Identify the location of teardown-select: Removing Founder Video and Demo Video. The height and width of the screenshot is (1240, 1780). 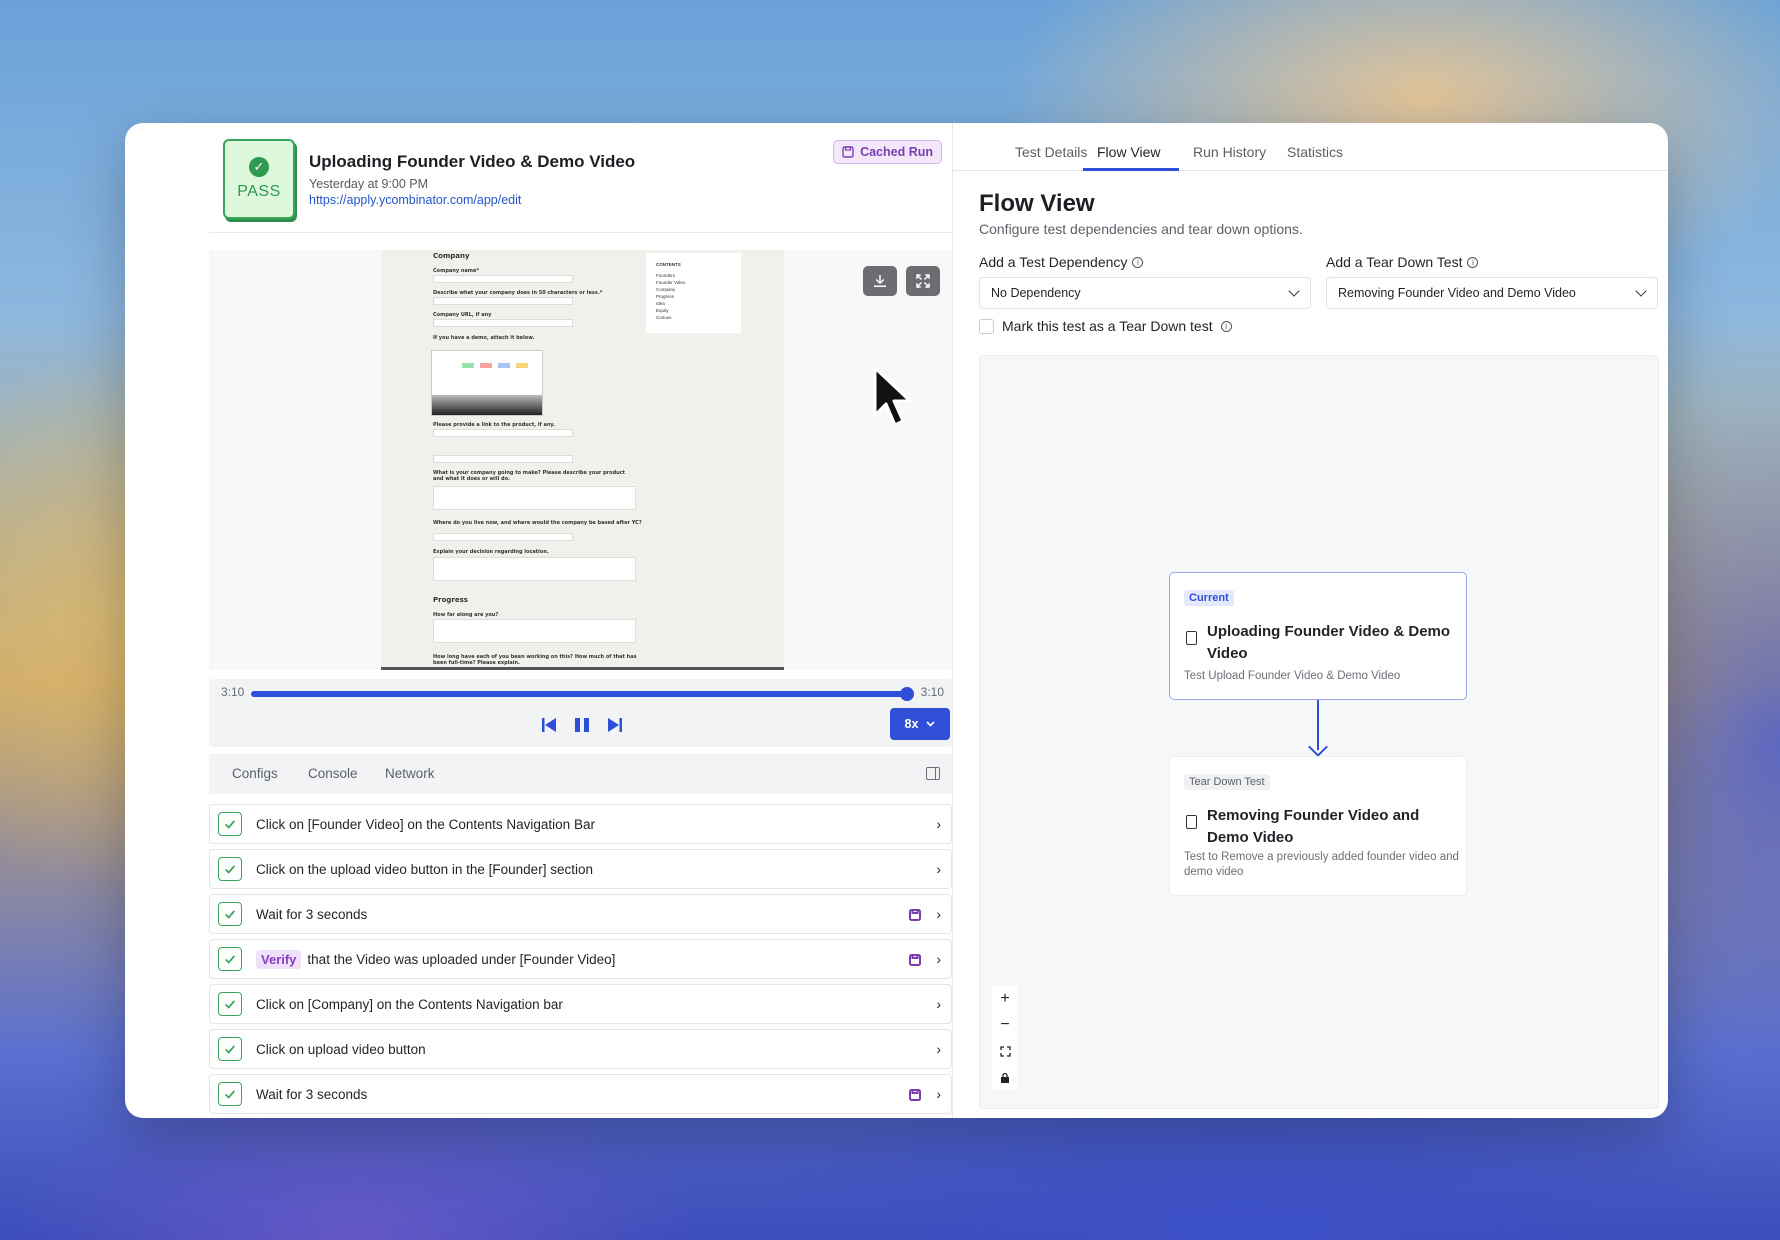
(1492, 293).